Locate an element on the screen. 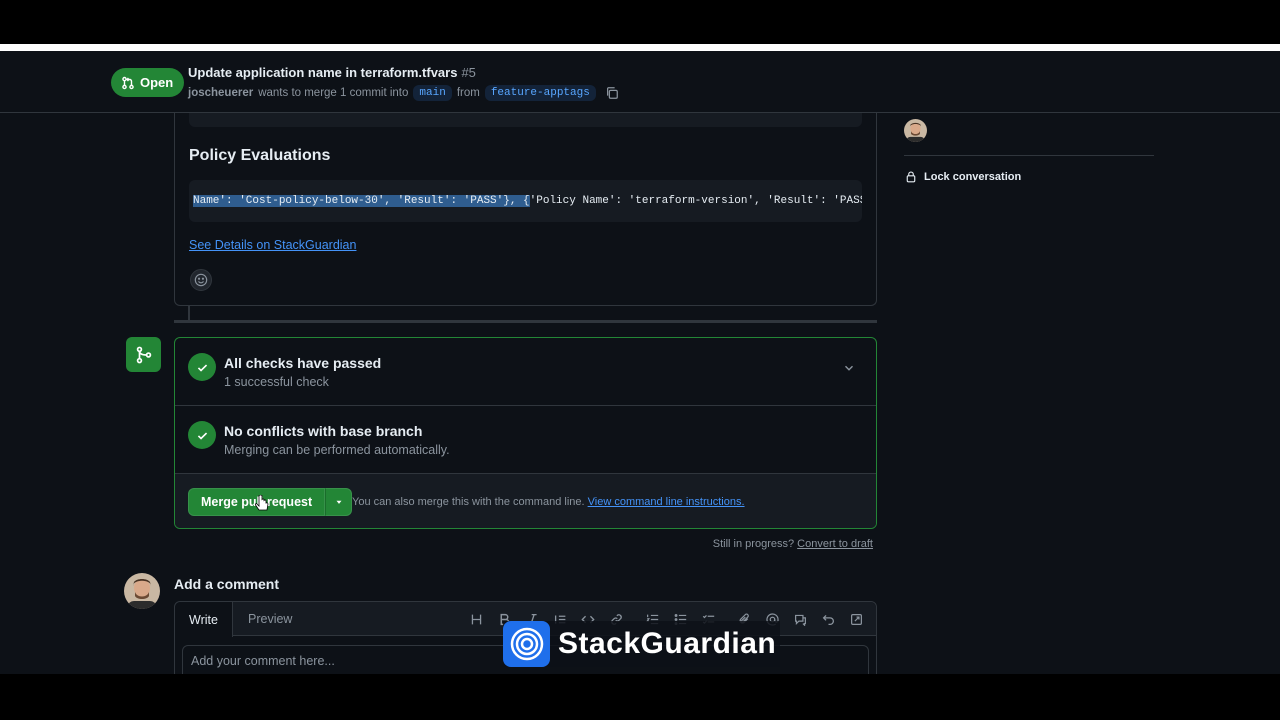  sidebar-divider is located at coordinates (1029, 155).